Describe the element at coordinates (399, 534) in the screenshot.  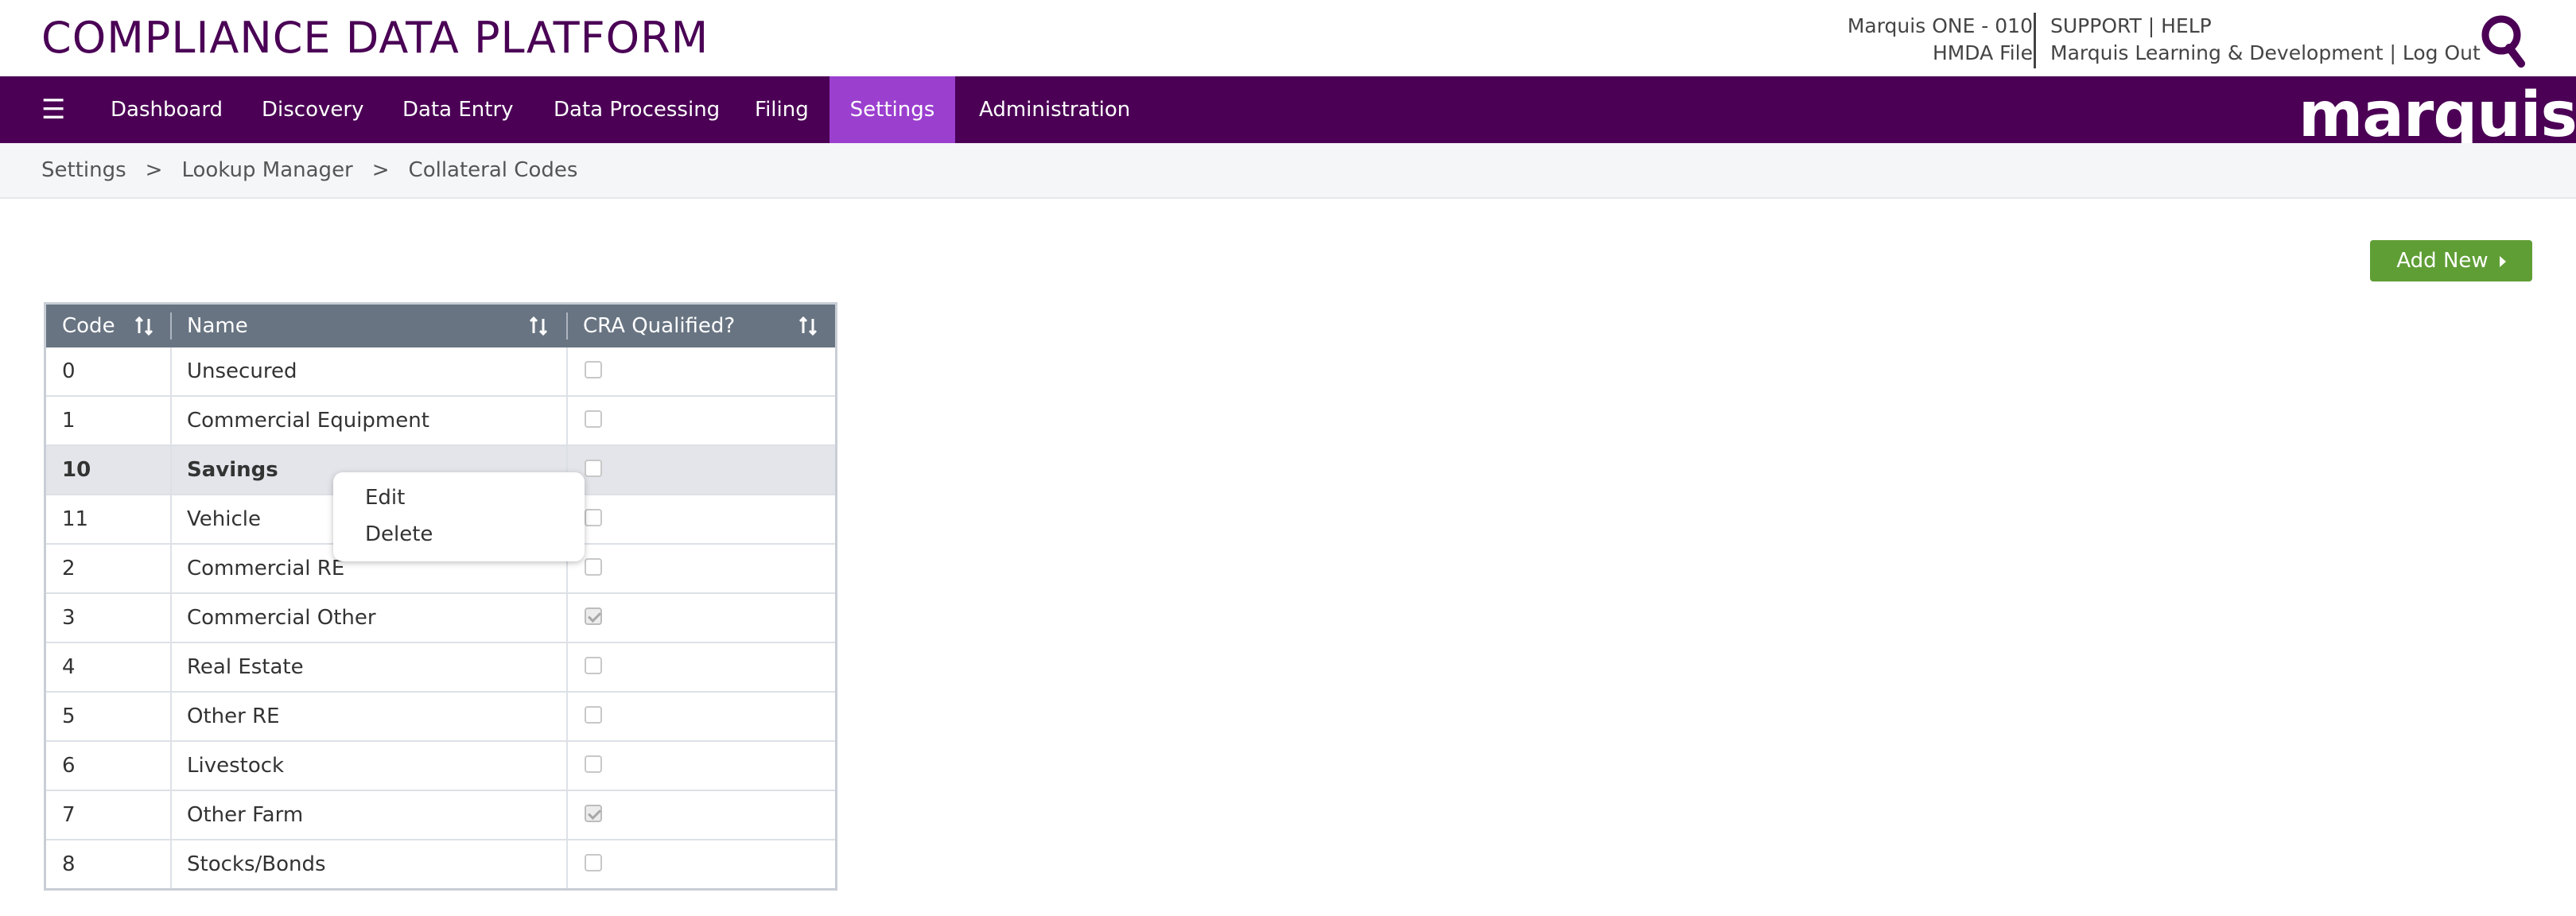
I see `context-menu-delete: Delete` at that location.